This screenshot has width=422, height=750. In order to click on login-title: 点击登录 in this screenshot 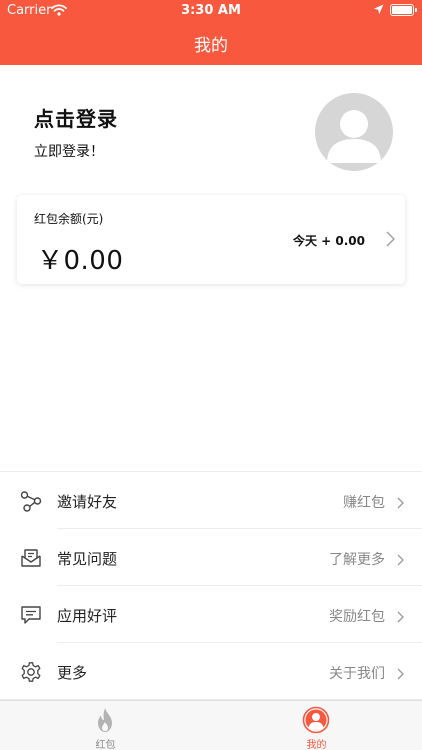, I will do `click(76, 117)`.